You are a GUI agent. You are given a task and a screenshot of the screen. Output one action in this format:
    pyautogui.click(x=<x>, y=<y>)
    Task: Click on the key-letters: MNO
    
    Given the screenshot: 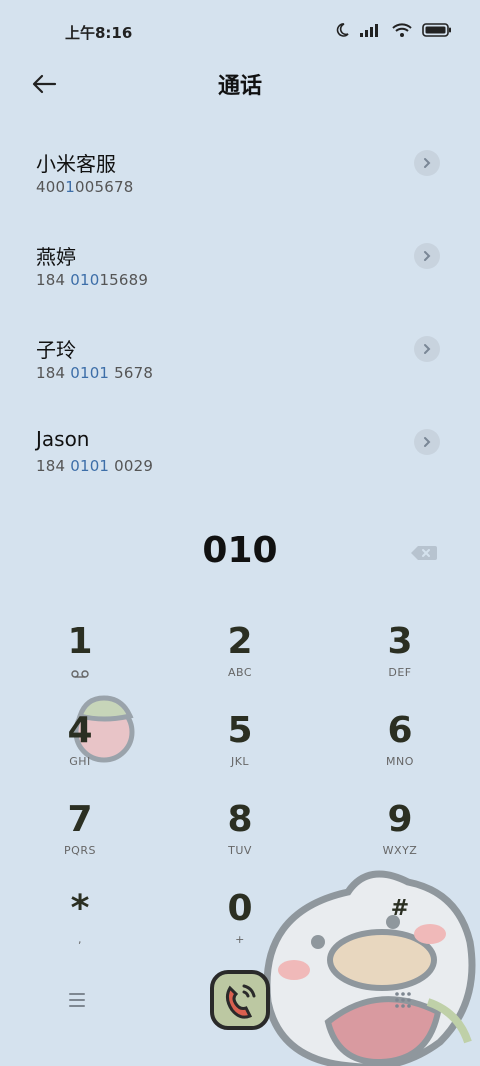 What is the action you would take?
    pyautogui.click(x=400, y=761)
    